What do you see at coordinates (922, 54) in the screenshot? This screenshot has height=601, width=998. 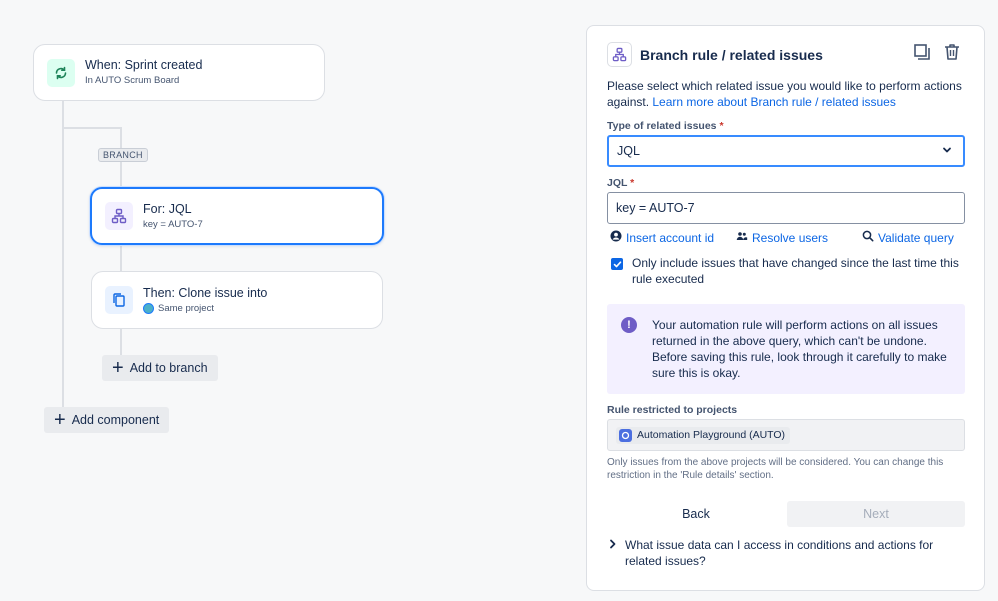 I see `duplicate-icon` at bounding box center [922, 54].